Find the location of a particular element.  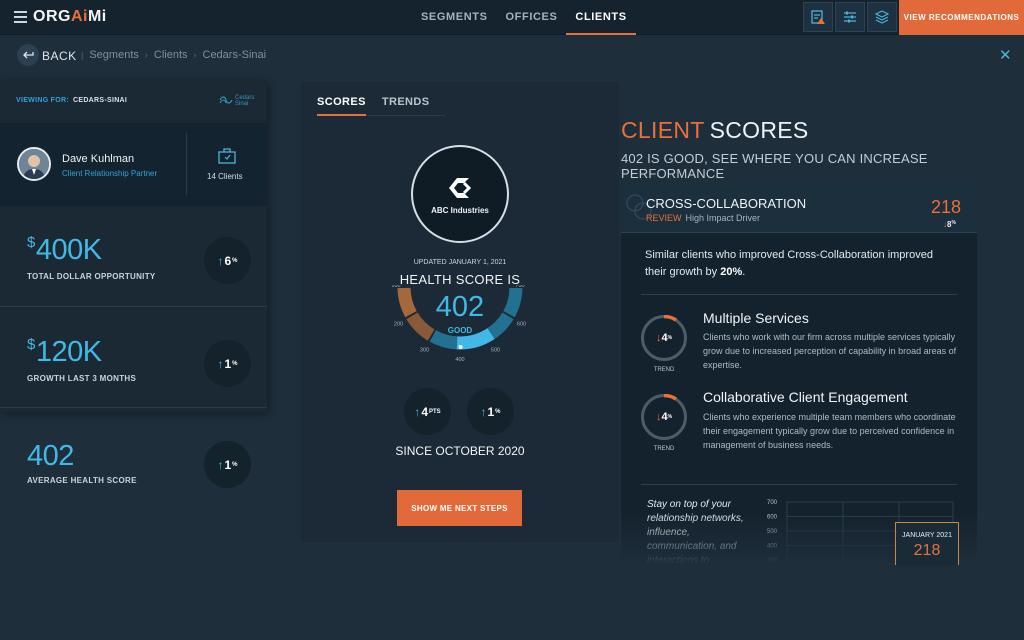

since-label: SINCE OCTOBER 2020 is located at coordinates (460, 451).